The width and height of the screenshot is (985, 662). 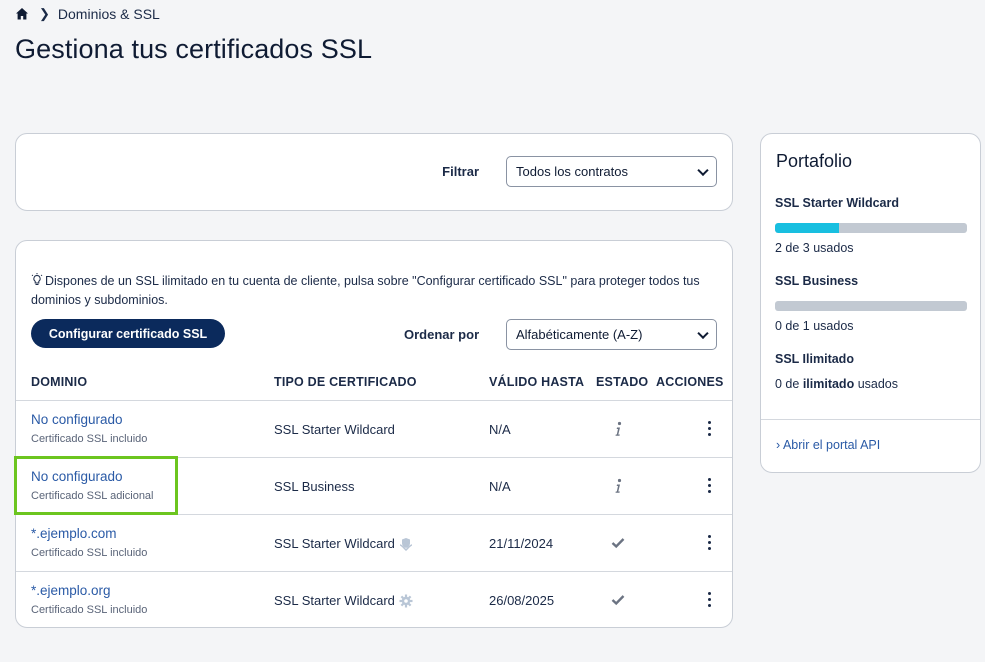 I want to click on column-header-actions: ACCIONES, so click(x=690, y=382).